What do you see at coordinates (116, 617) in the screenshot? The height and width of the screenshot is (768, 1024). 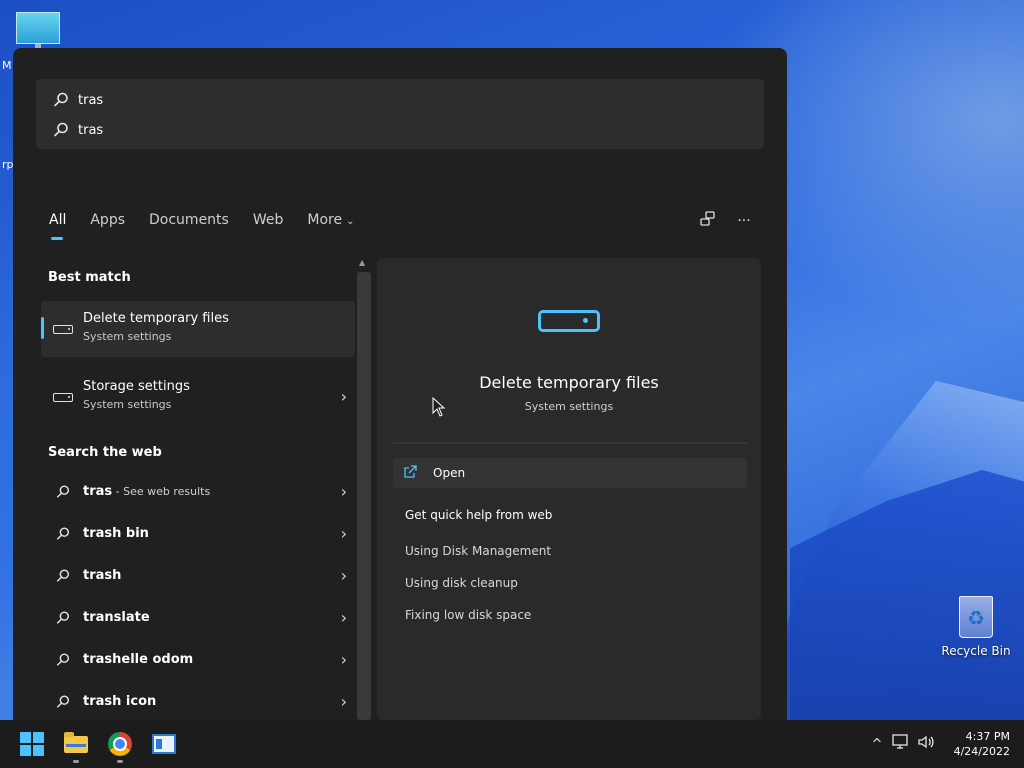 I see `web-result-label: translate` at bounding box center [116, 617].